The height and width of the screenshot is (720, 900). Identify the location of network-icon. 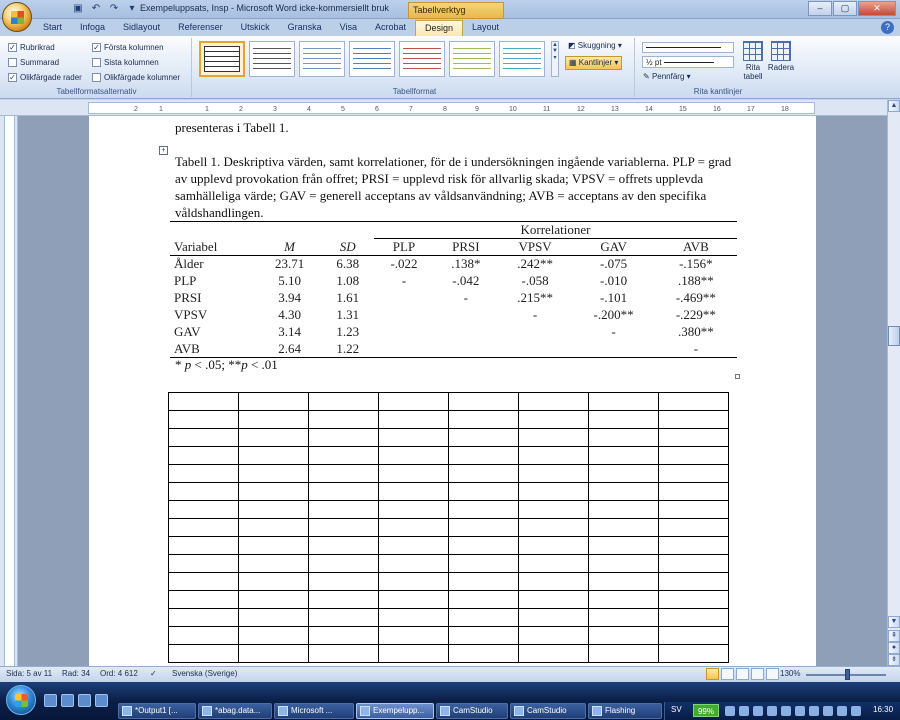
(730, 711).